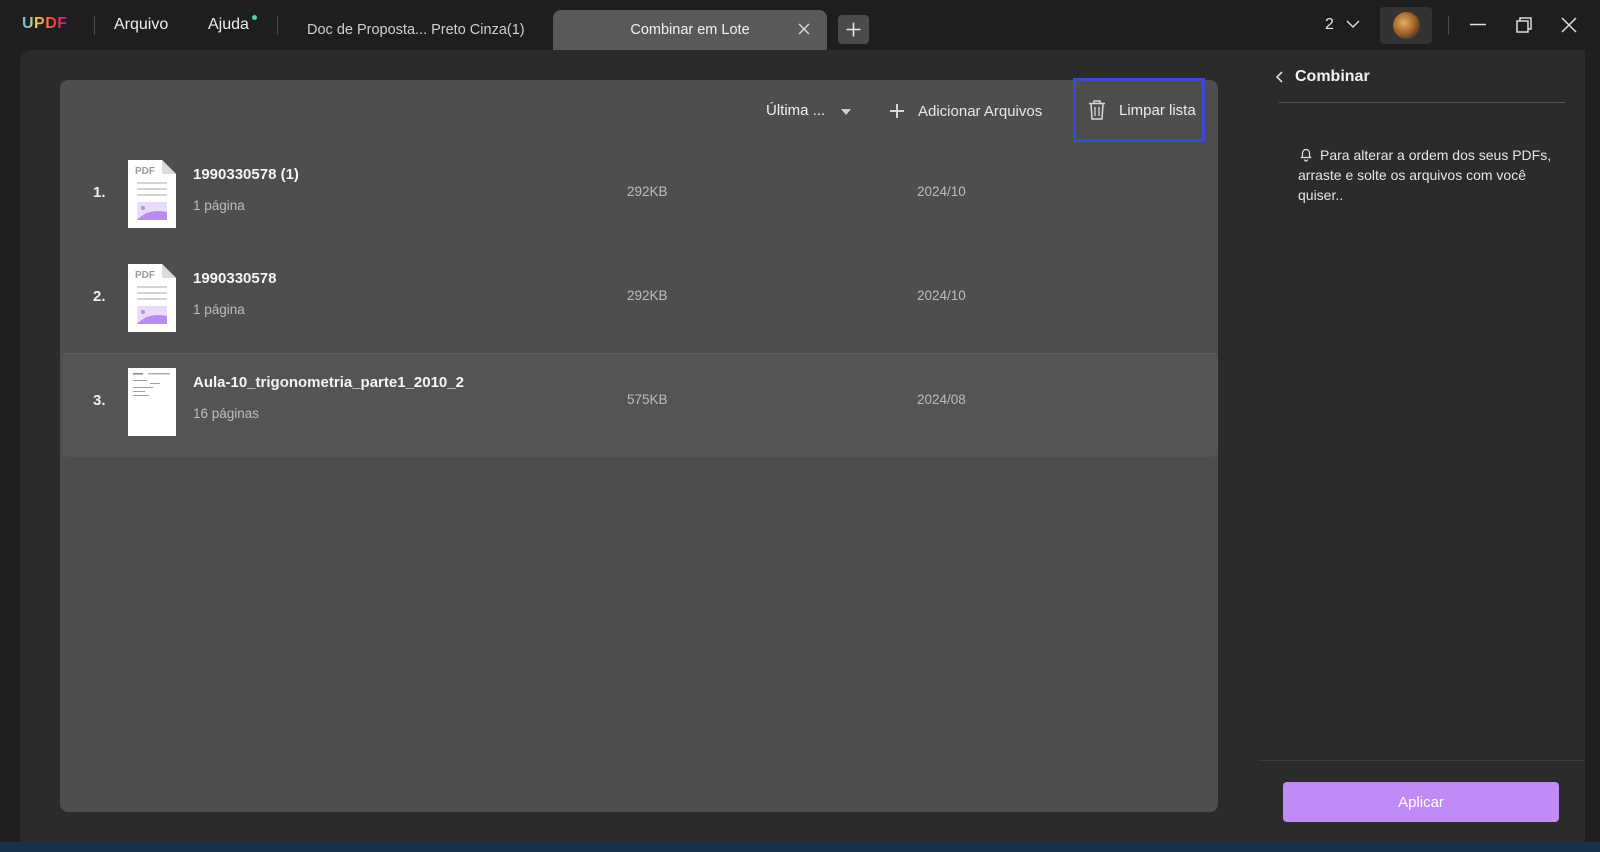 The image size is (1600, 852). What do you see at coordinates (99, 296) in the screenshot?
I see `row-number: 2.` at bounding box center [99, 296].